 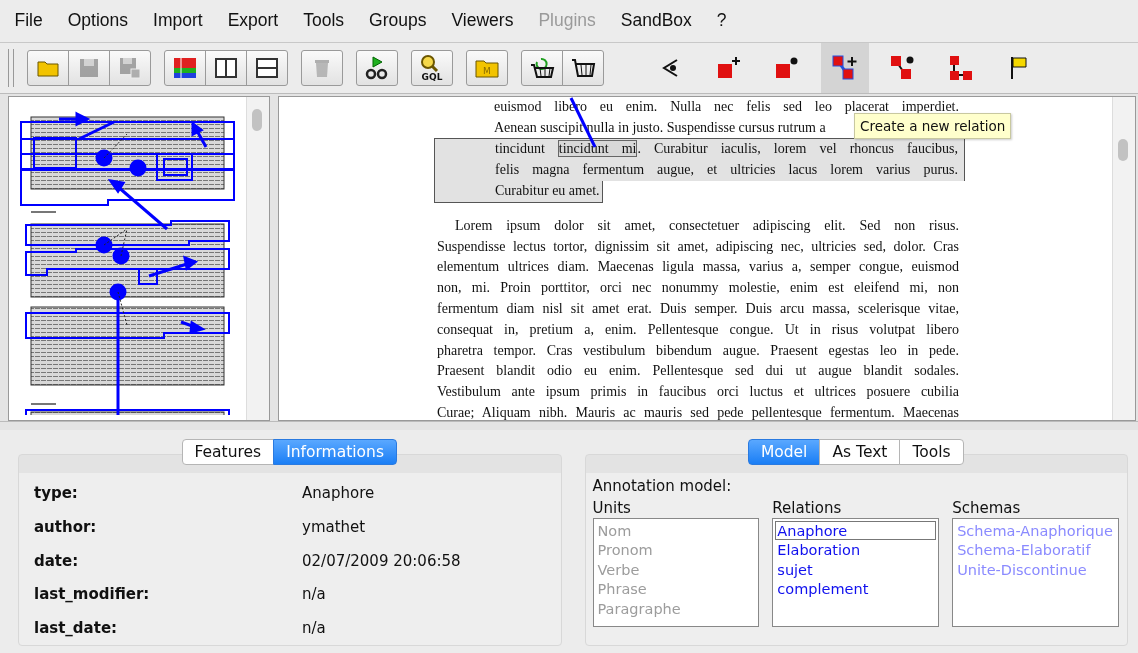 What do you see at coordinates (253, 21) in the screenshot?
I see `menu-item: Export` at bounding box center [253, 21].